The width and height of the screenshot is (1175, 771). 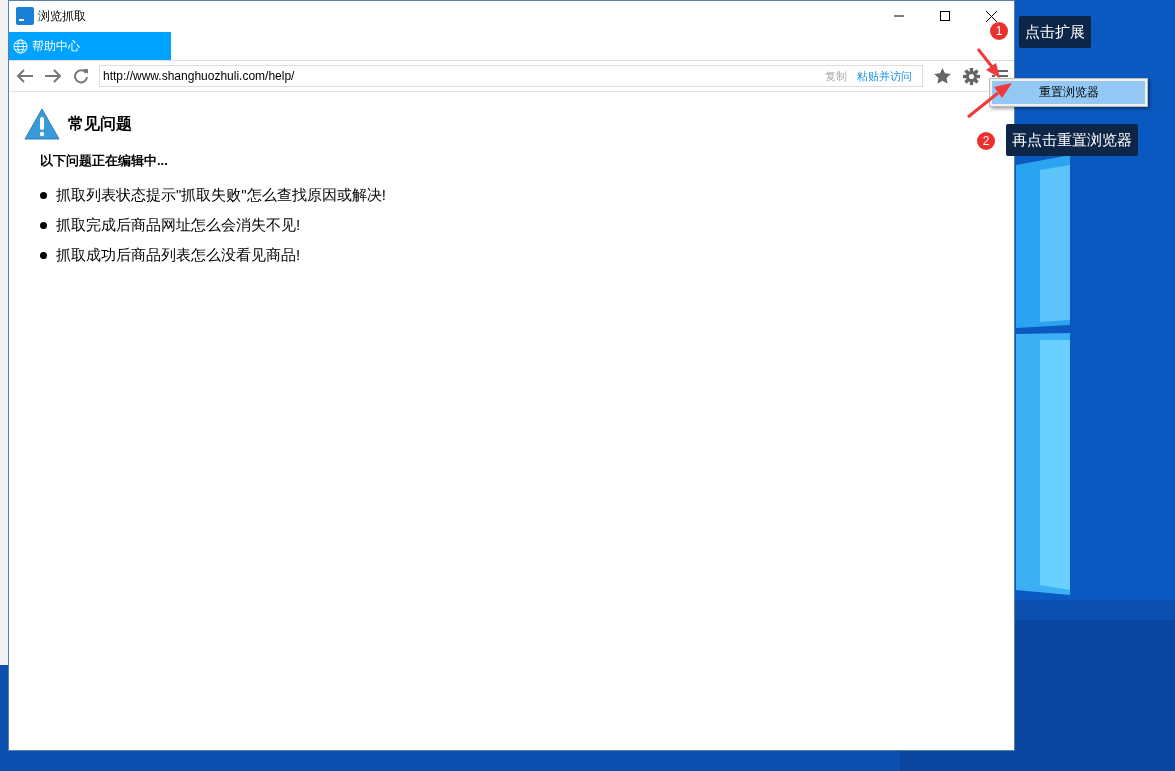 What do you see at coordinates (90, 46) in the screenshot?
I see `tab: 帮助中心` at bounding box center [90, 46].